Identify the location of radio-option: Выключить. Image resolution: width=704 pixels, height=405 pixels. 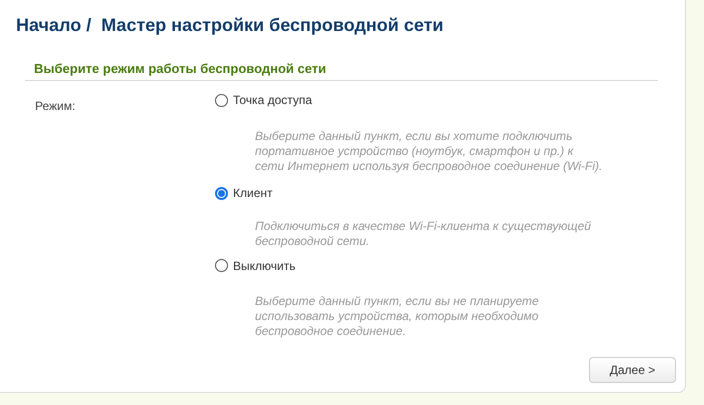
(255, 265).